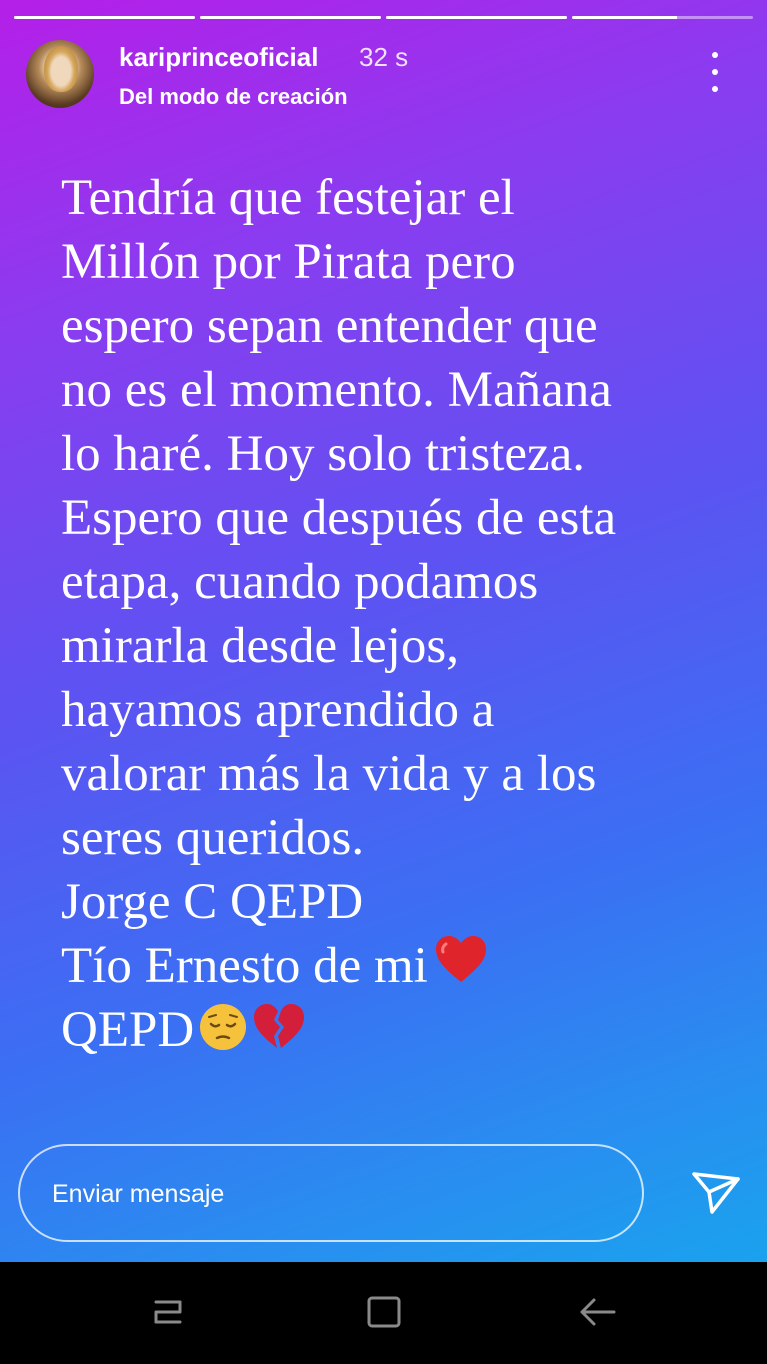  What do you see at coordinates (60, 74) in the screenshot?
I see `avatar` at bounding box center [60, 74].